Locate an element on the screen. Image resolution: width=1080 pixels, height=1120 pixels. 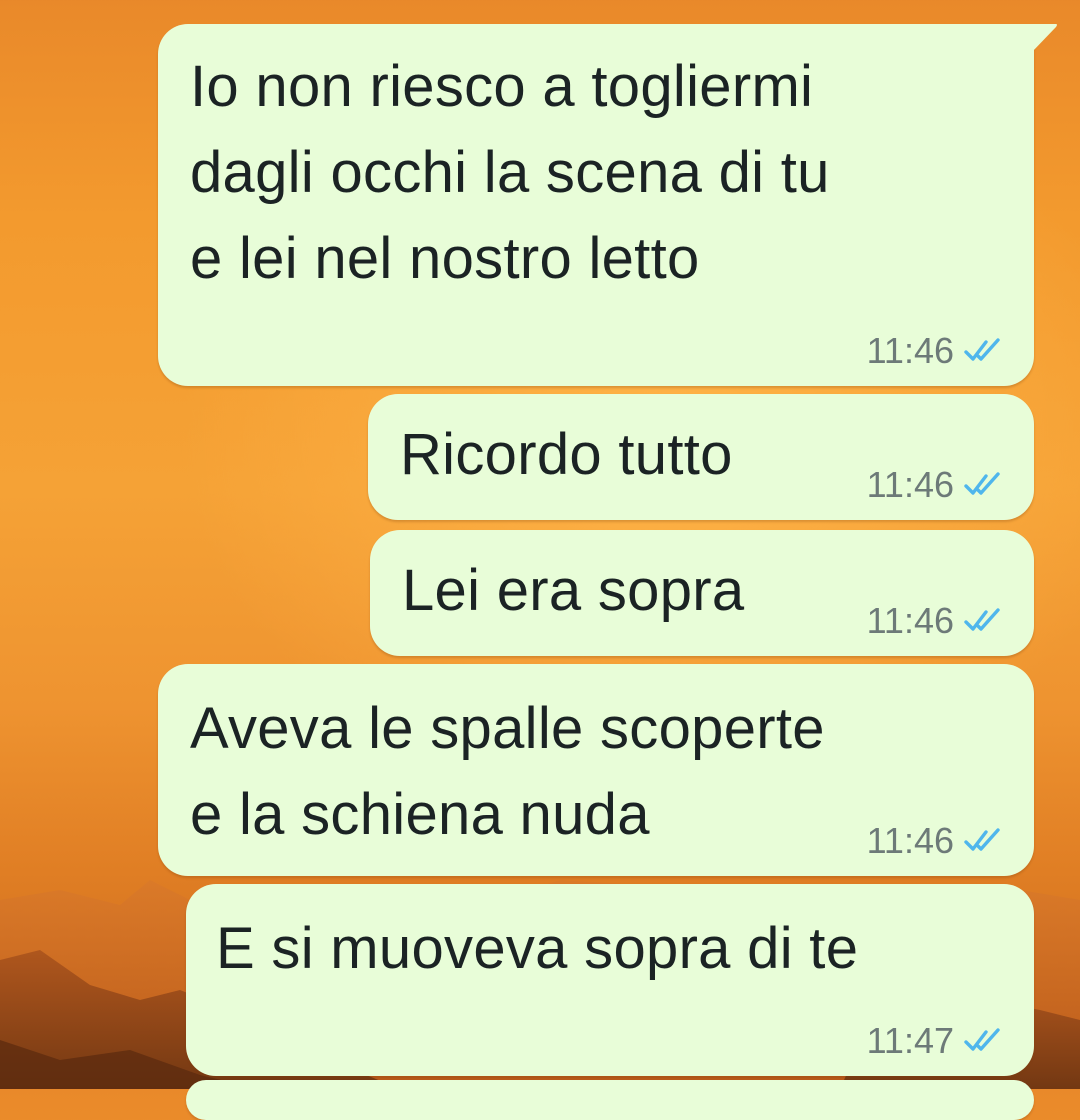
bubble-tail is located at coordinates (1044, 38).